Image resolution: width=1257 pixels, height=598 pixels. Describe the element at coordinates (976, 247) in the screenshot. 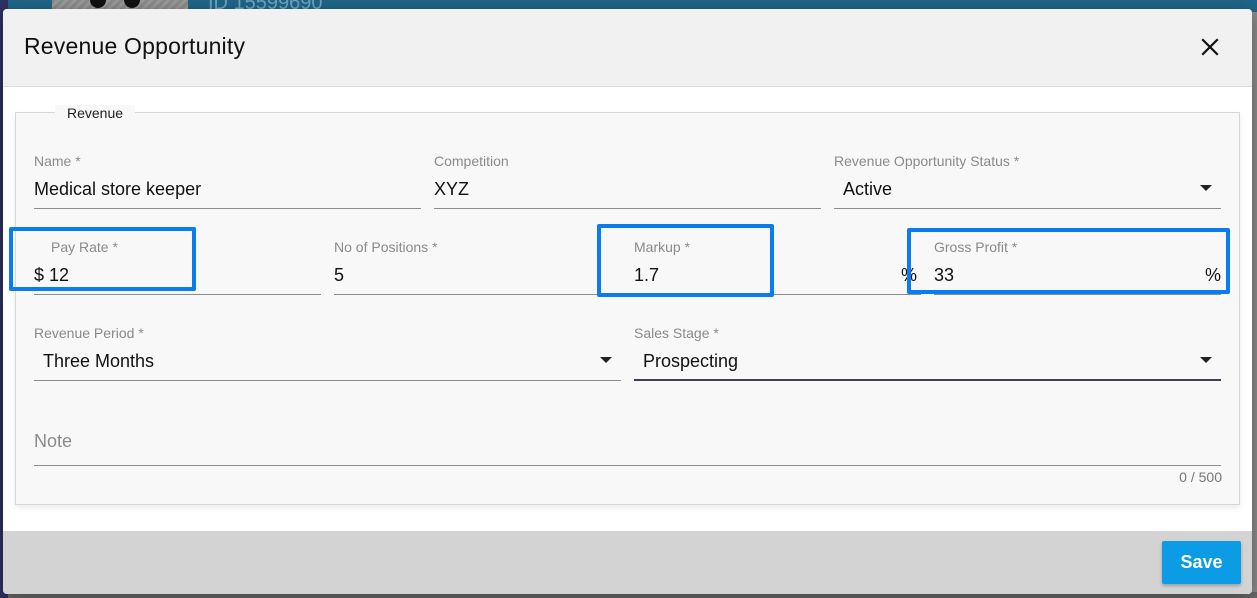

I see `gross-profit-label: Gross Profit *` at that location.